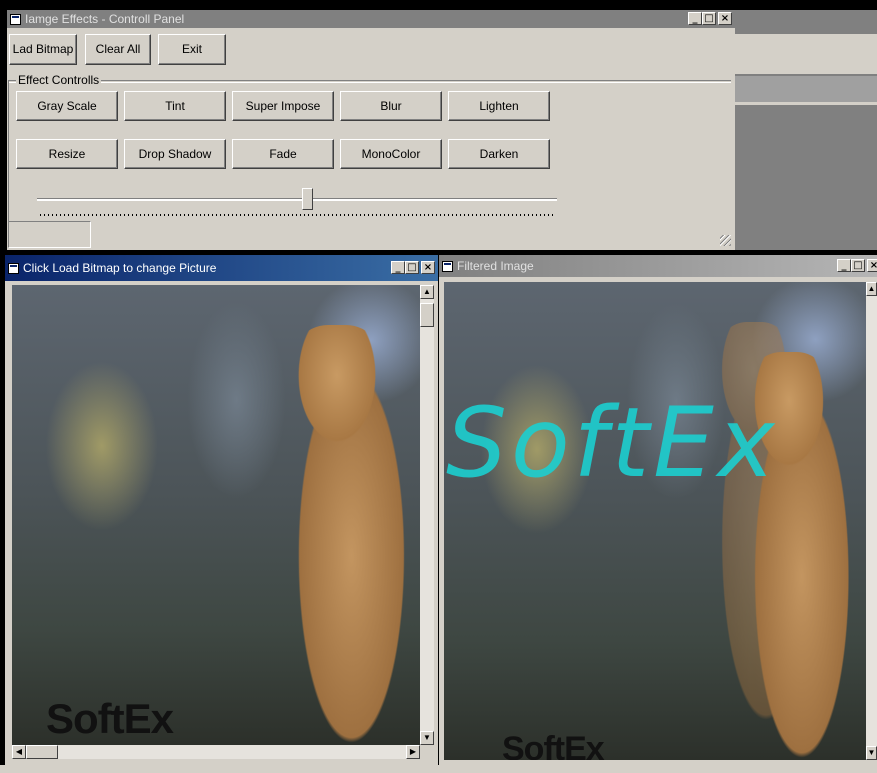 This screenshot has height=773, width=877. I want to click on background-window, so click(806, 130).